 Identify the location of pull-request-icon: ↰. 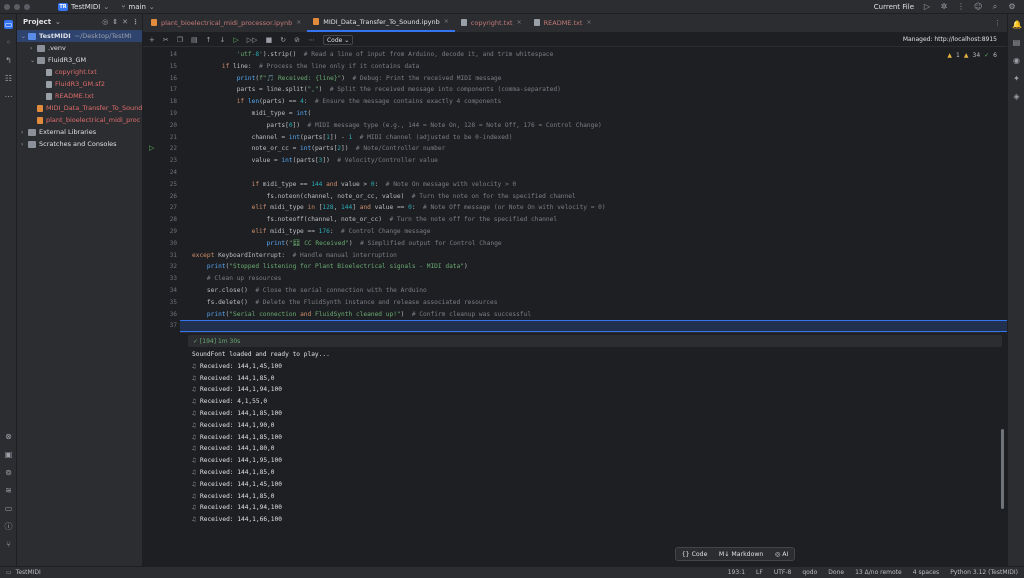
(8, 60).